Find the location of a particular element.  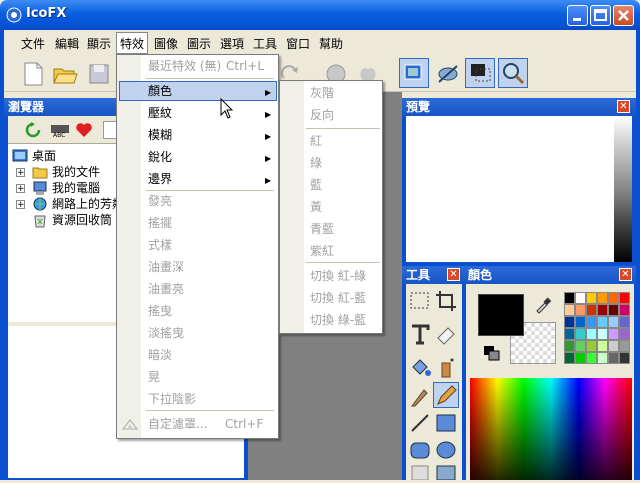

tree-item-network: 網路上的芳鄰 is located at coordinates (88, 204).